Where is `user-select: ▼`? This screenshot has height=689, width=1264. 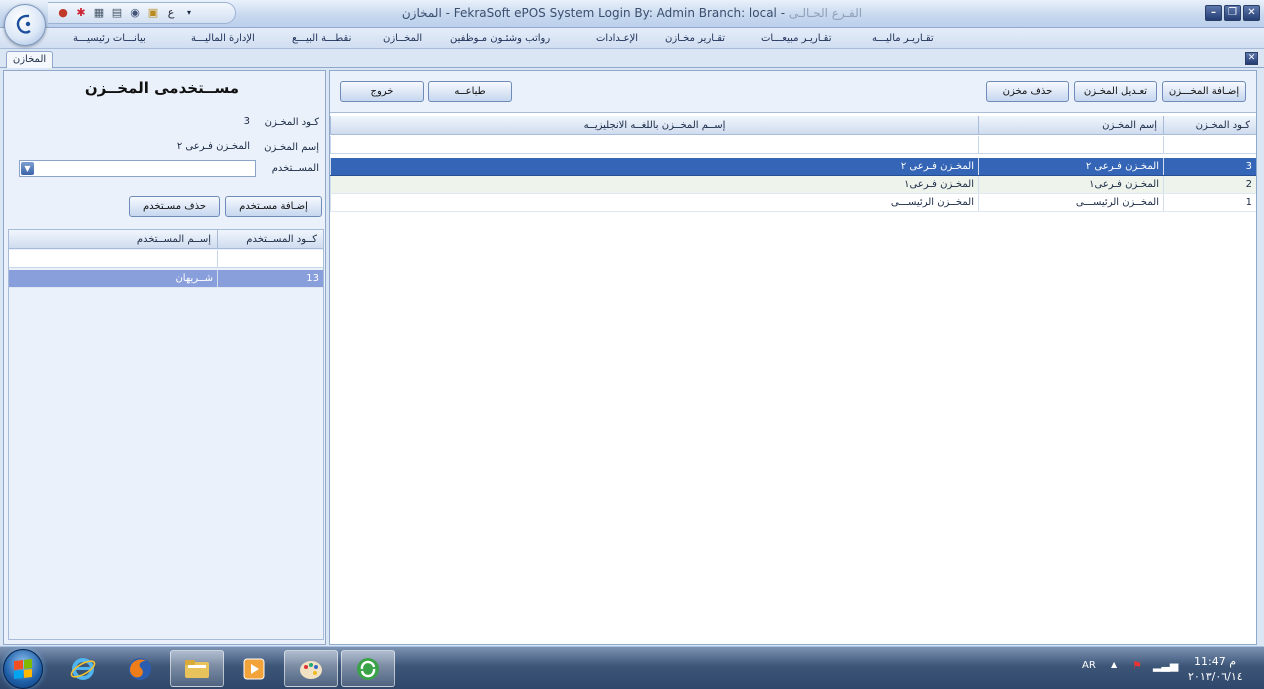 user-select: ▼ is located at coordinates (137, 168).